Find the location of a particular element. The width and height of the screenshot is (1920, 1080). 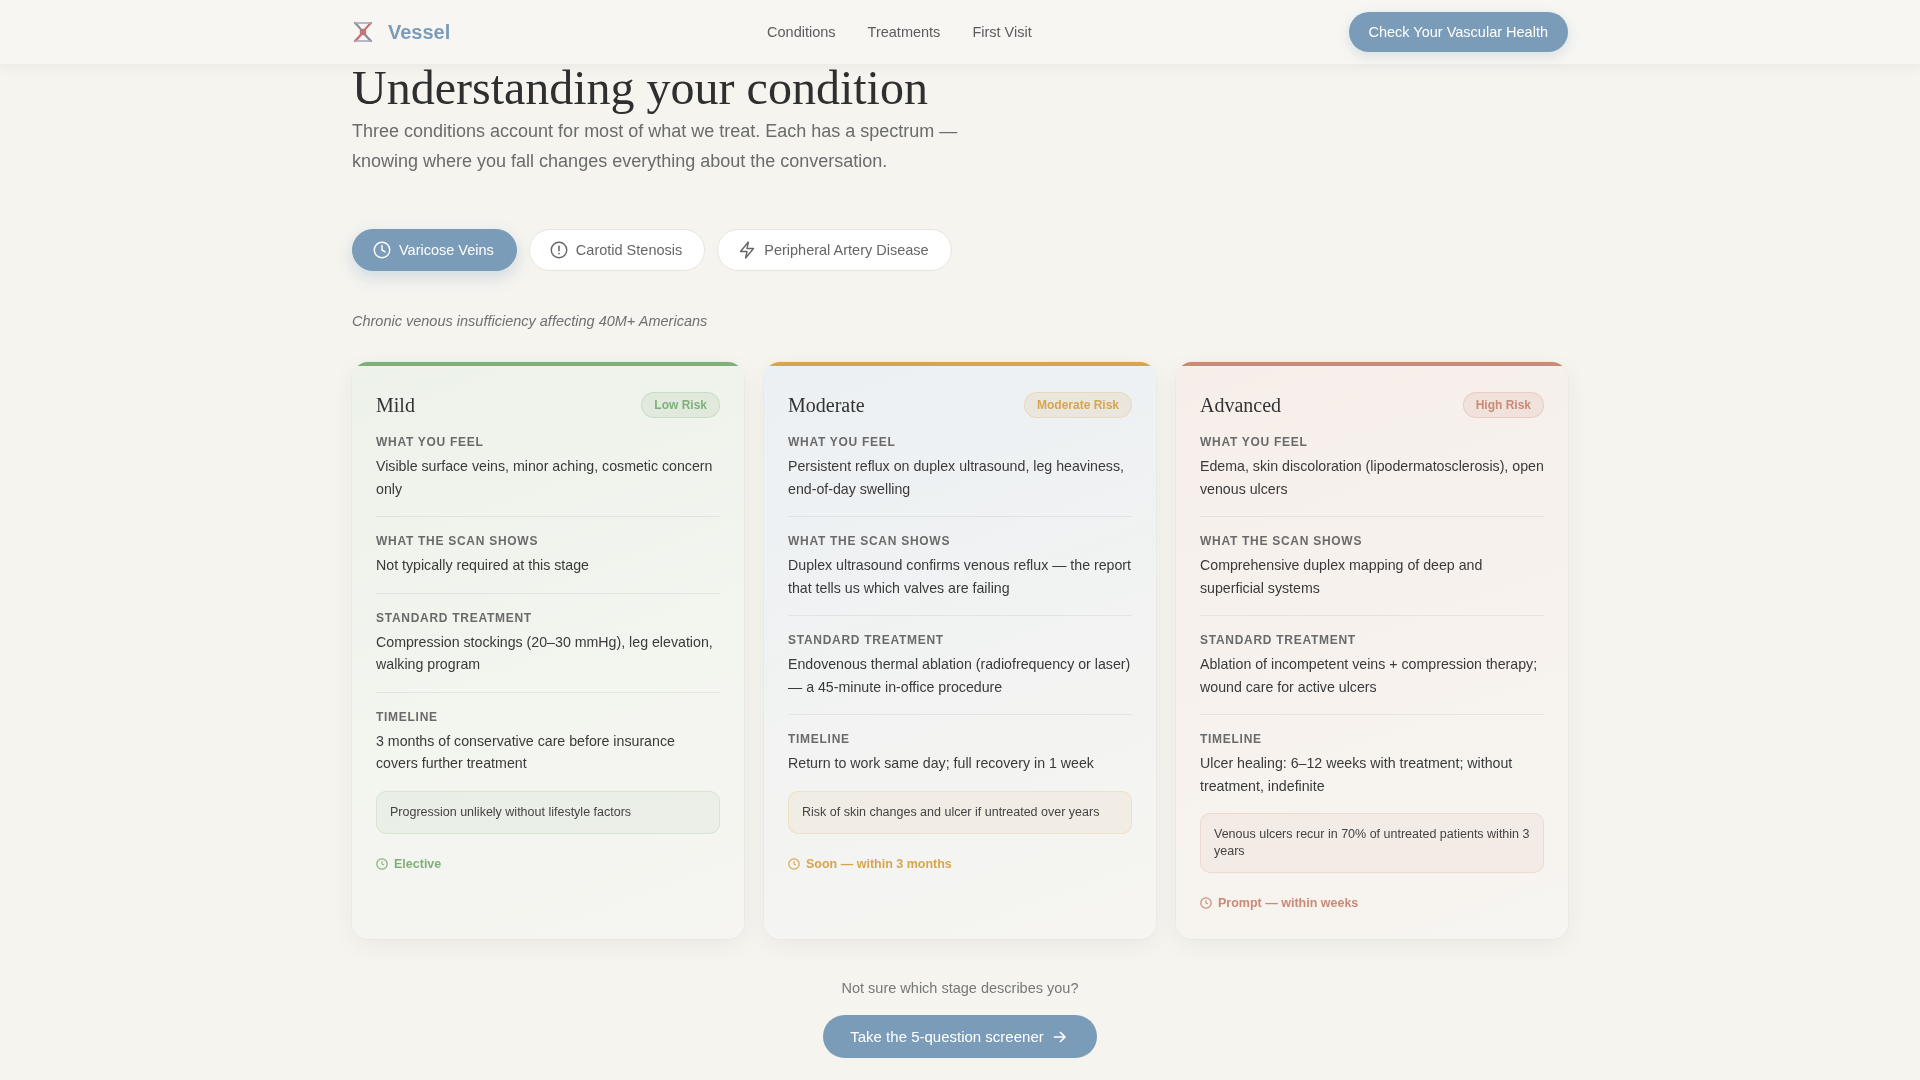

risk-note: Venous ulcers recur in 70% of untreated patients within 3 years is located at coordinates (1372, 843).